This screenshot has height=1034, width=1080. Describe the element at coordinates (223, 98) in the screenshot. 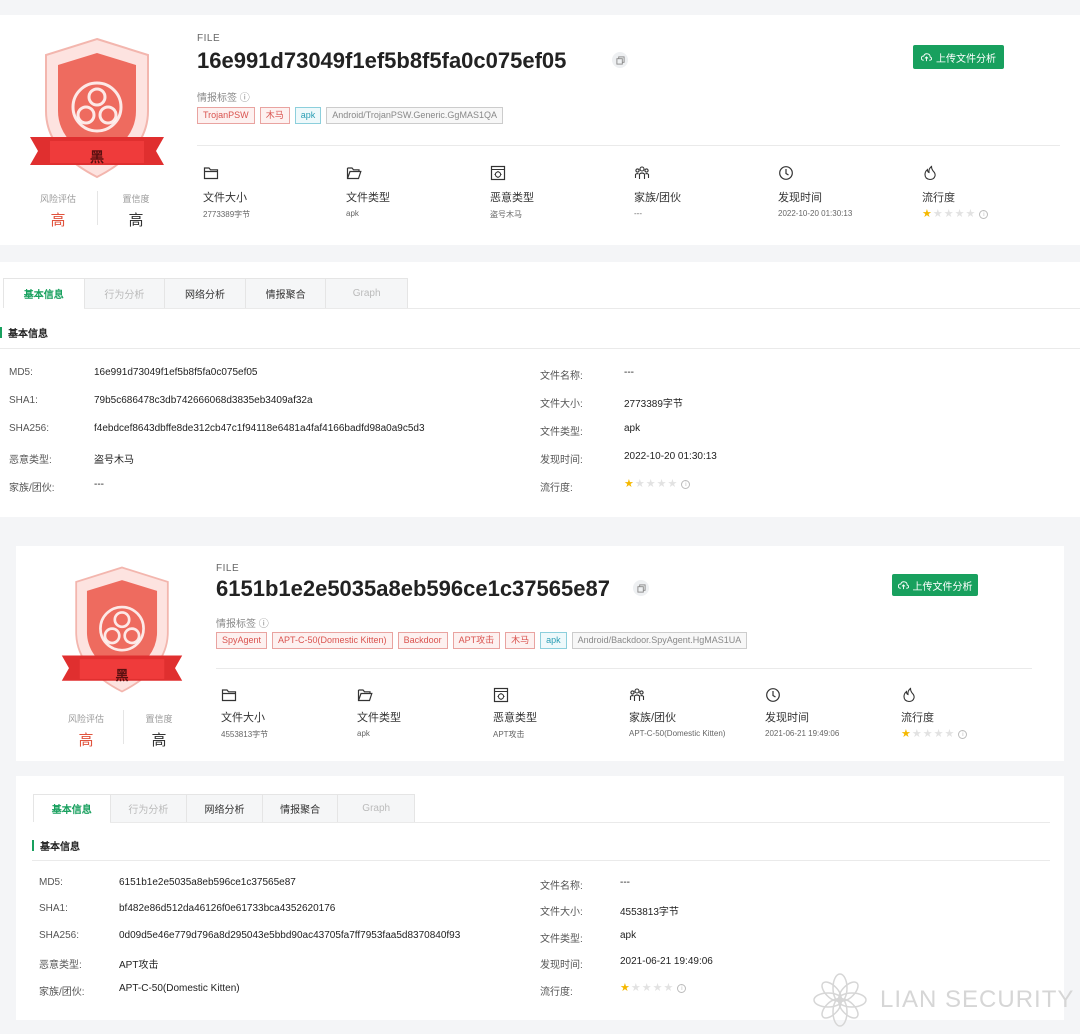

I see `intel-tags-label: 情报标签 ⓘ` at that location.